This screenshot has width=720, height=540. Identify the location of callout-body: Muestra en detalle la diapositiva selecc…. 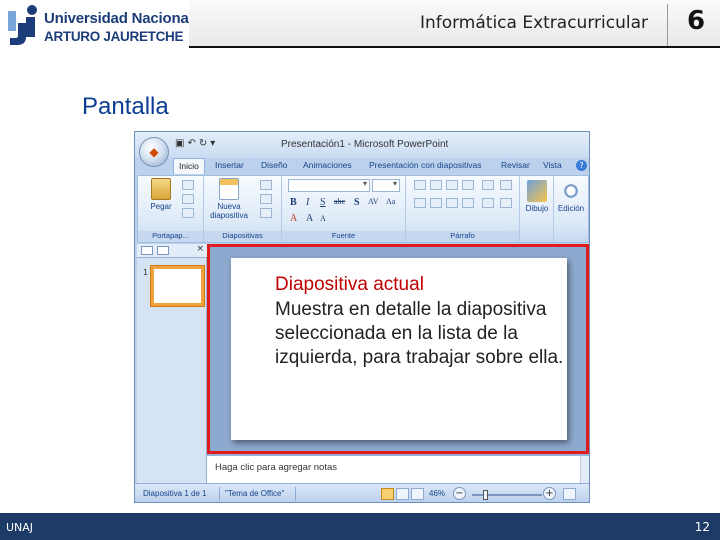
(419, 333).